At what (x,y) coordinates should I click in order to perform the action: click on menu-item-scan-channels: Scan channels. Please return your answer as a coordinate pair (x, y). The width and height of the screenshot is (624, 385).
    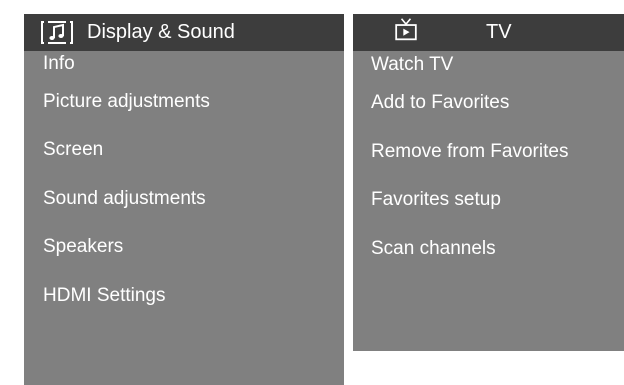
    Looking at the image, I should click on (488, 249).